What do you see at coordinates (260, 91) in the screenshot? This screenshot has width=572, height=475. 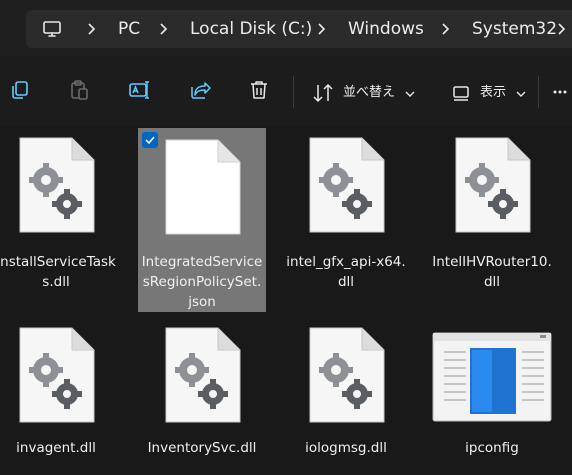 I see `delete-icon` at bounding box center [260, 91].